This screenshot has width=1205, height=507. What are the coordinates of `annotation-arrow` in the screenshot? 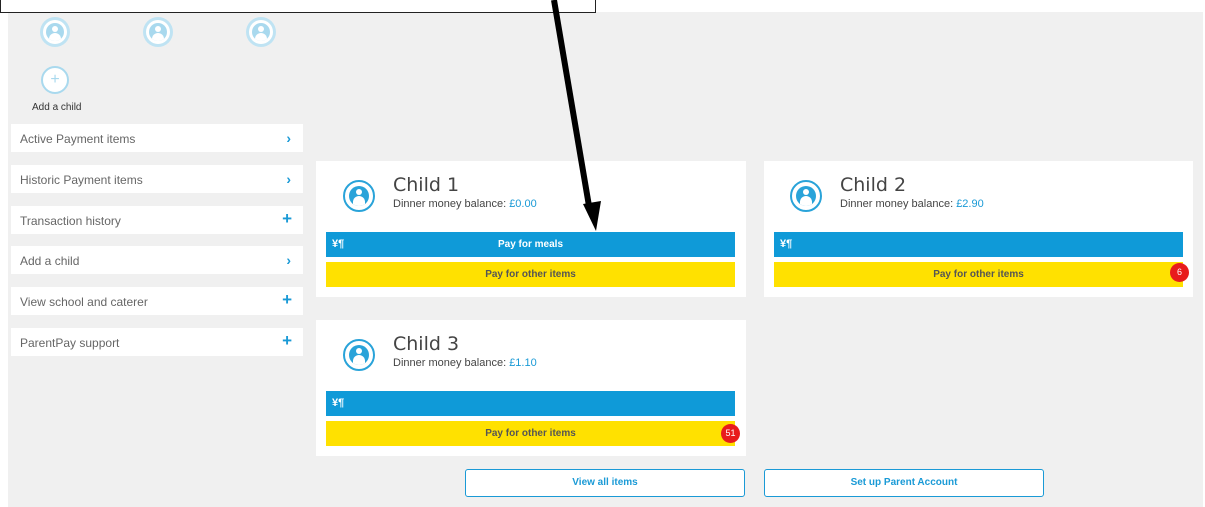 It's located at (576, 115).